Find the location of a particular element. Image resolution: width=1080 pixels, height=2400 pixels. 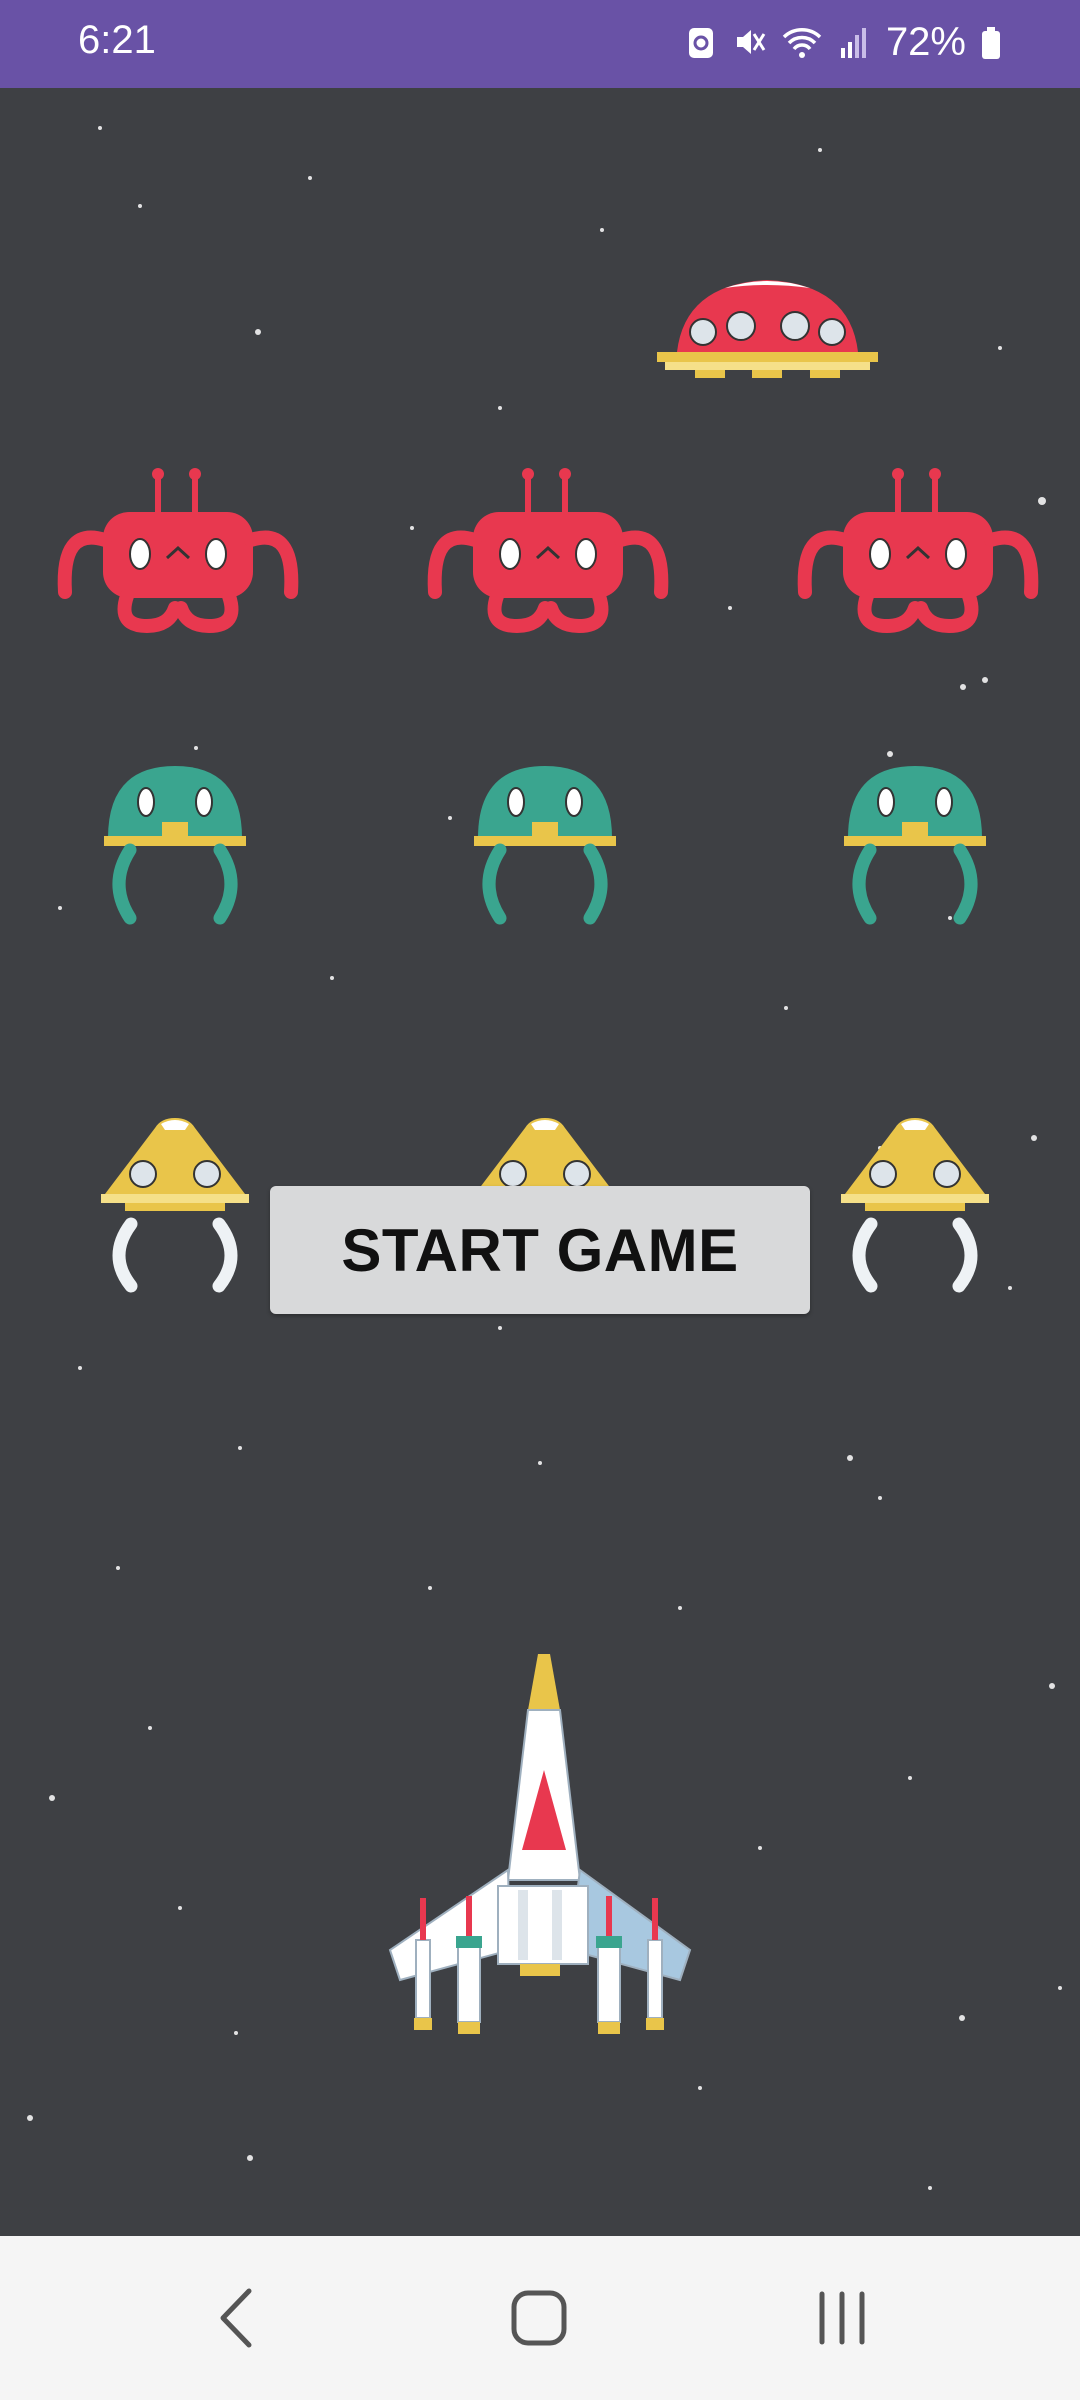

home-button is located at coordinates (539, 2318).